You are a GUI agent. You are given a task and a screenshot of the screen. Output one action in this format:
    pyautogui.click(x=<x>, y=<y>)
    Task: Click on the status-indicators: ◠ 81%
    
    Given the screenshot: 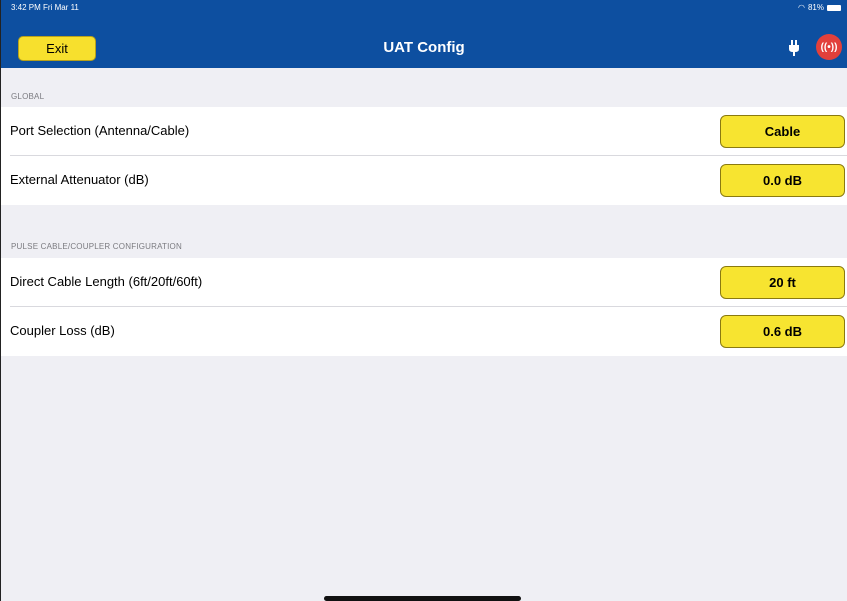 What is the action you would take?
    pyautogui.click(x=819, y=7)
    